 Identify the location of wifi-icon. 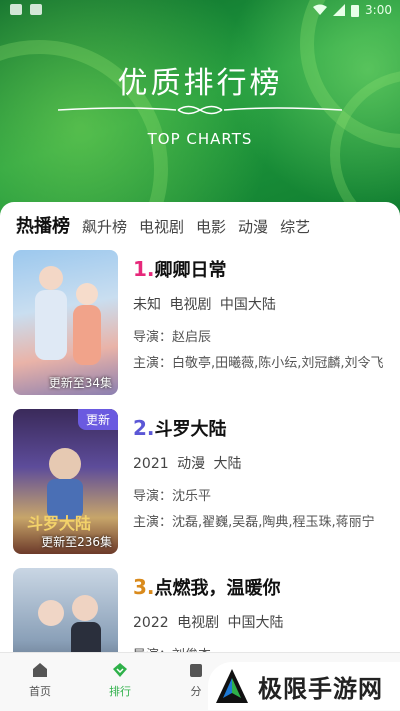
(320, 9).